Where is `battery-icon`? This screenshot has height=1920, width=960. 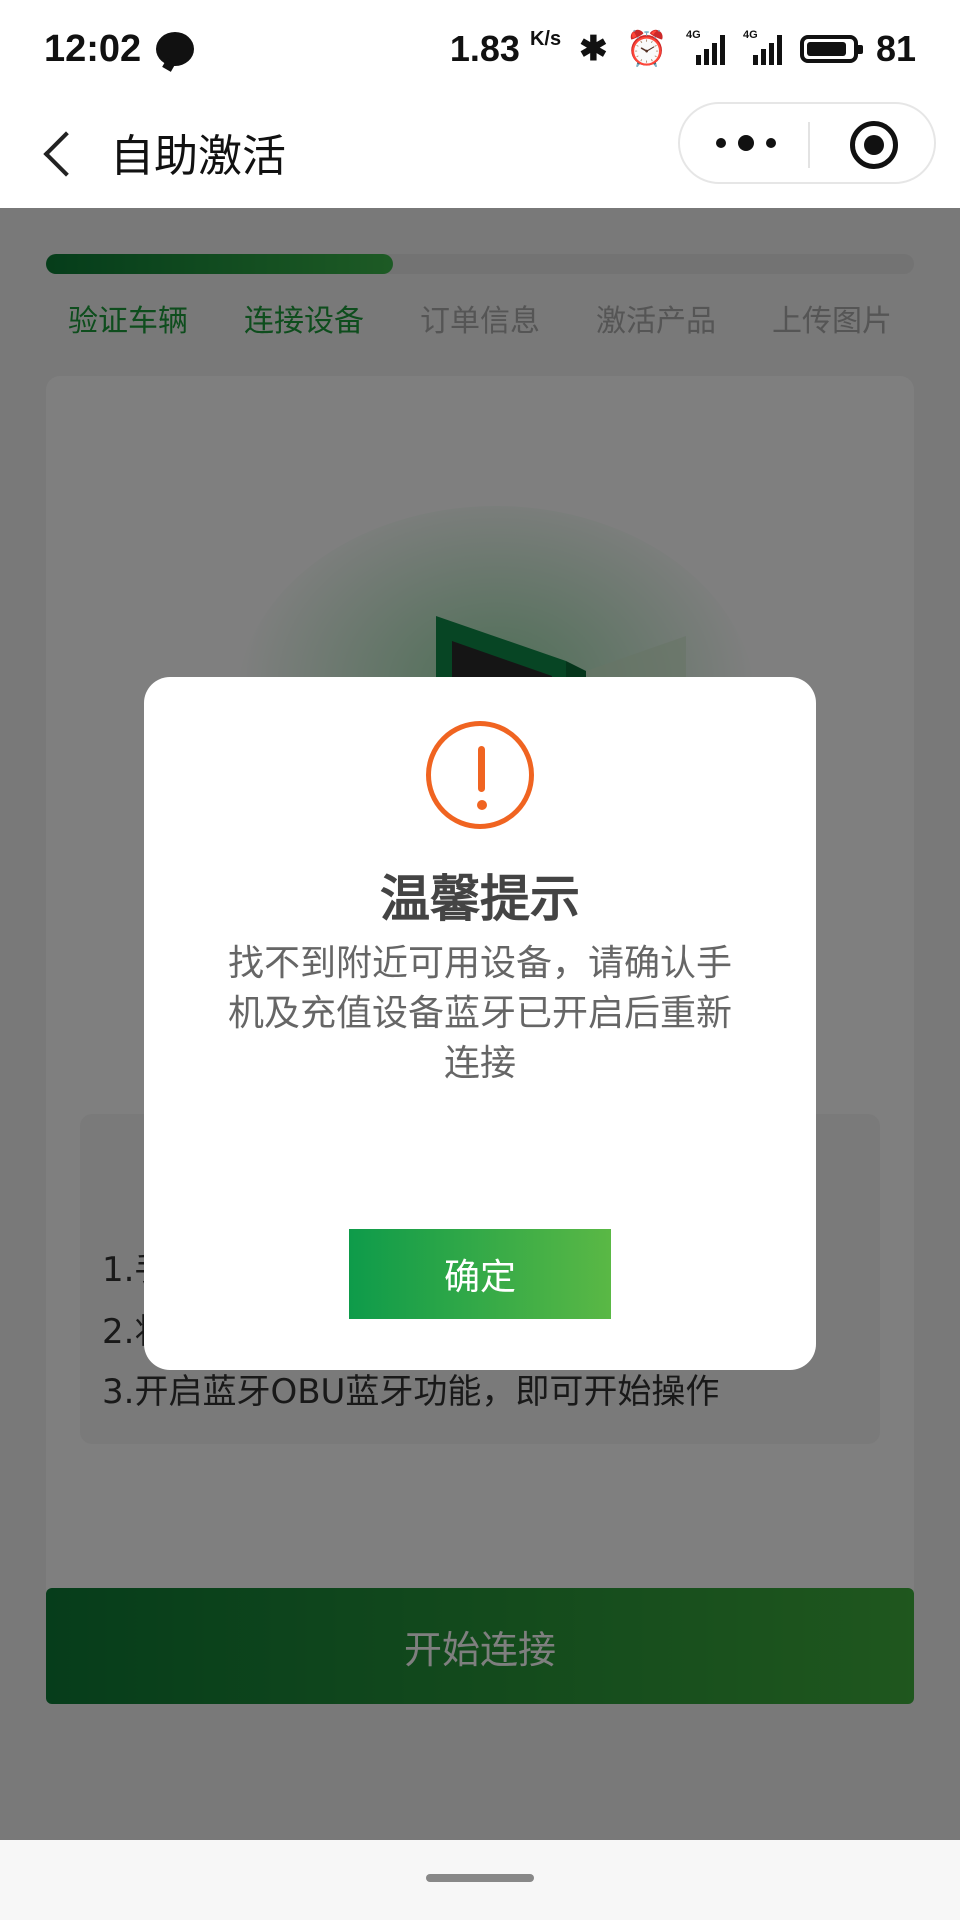
battery-icon is located at coordinates (831, 49).